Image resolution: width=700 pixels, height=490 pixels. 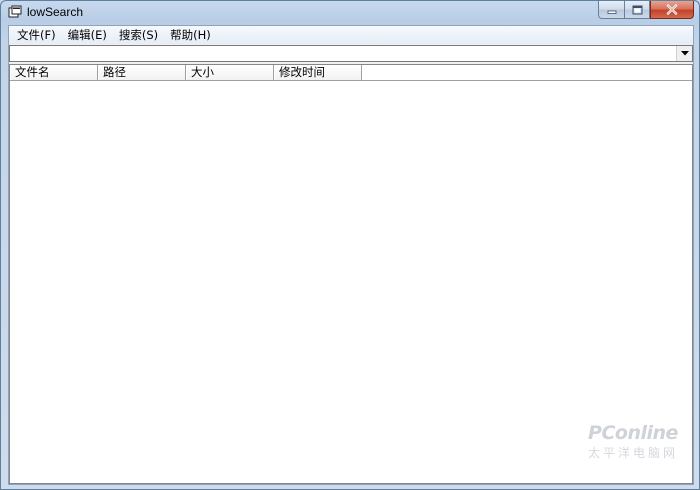 I want to click on title-bar: lowSearch, so click(x=350, y=12).